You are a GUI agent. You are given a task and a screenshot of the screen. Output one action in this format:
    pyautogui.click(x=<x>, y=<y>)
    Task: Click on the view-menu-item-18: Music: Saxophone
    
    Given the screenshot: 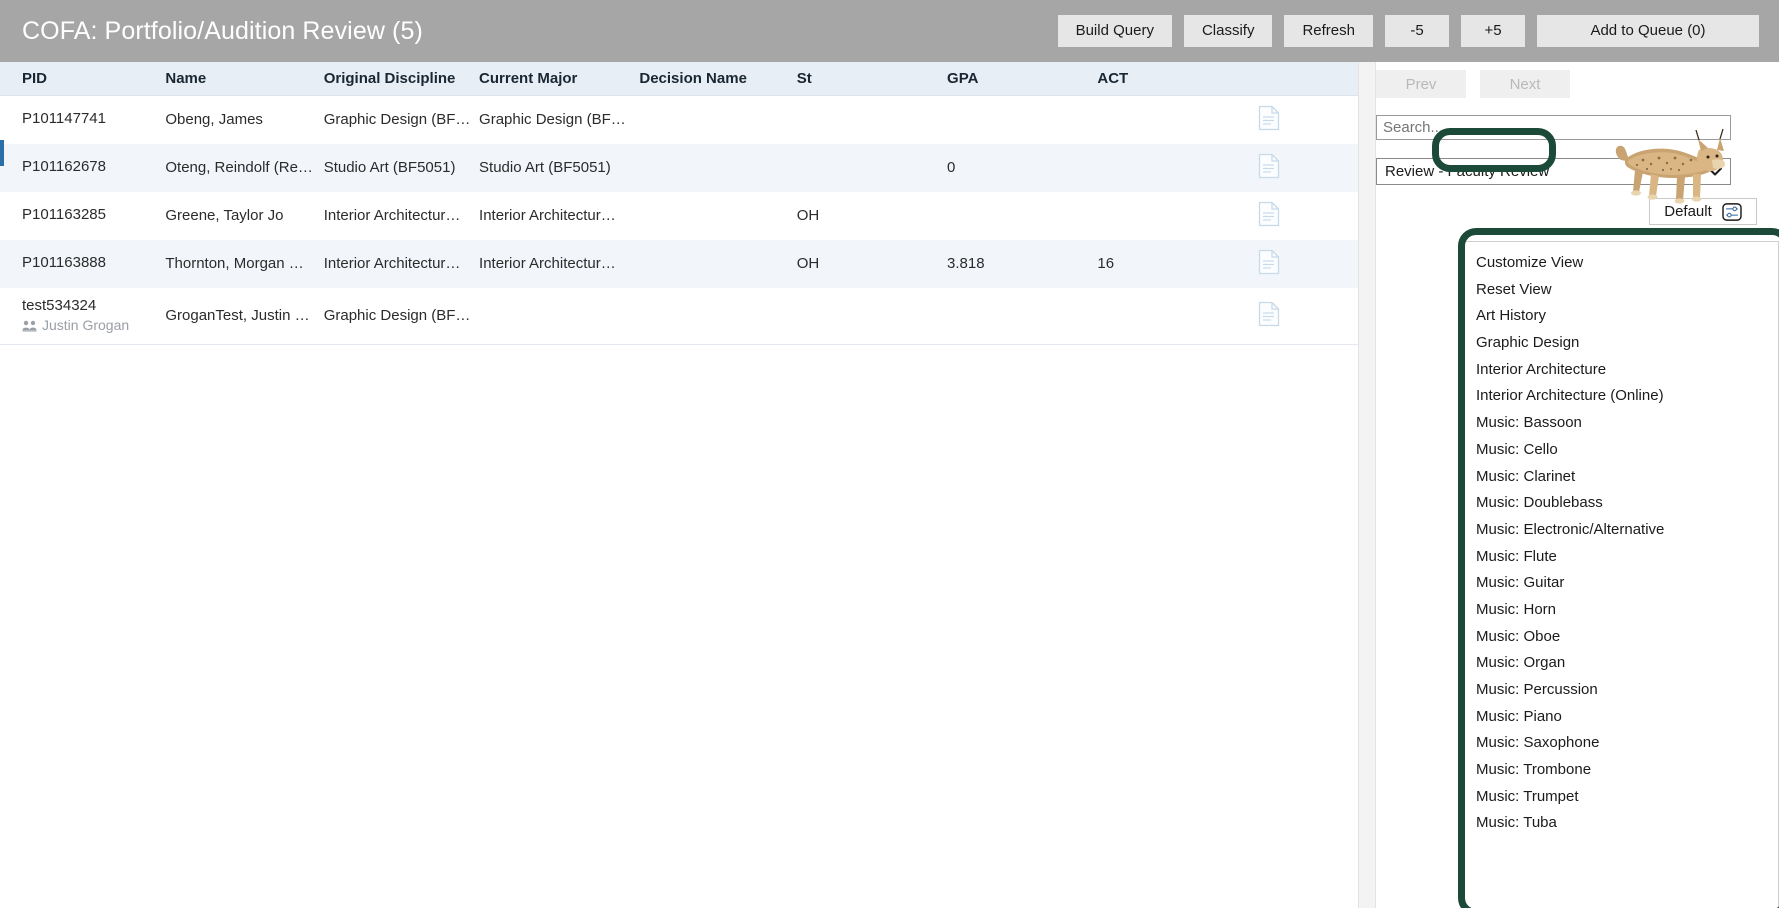 What is the action you would take?
    pyautogui.click(x=1620, y=743)
    